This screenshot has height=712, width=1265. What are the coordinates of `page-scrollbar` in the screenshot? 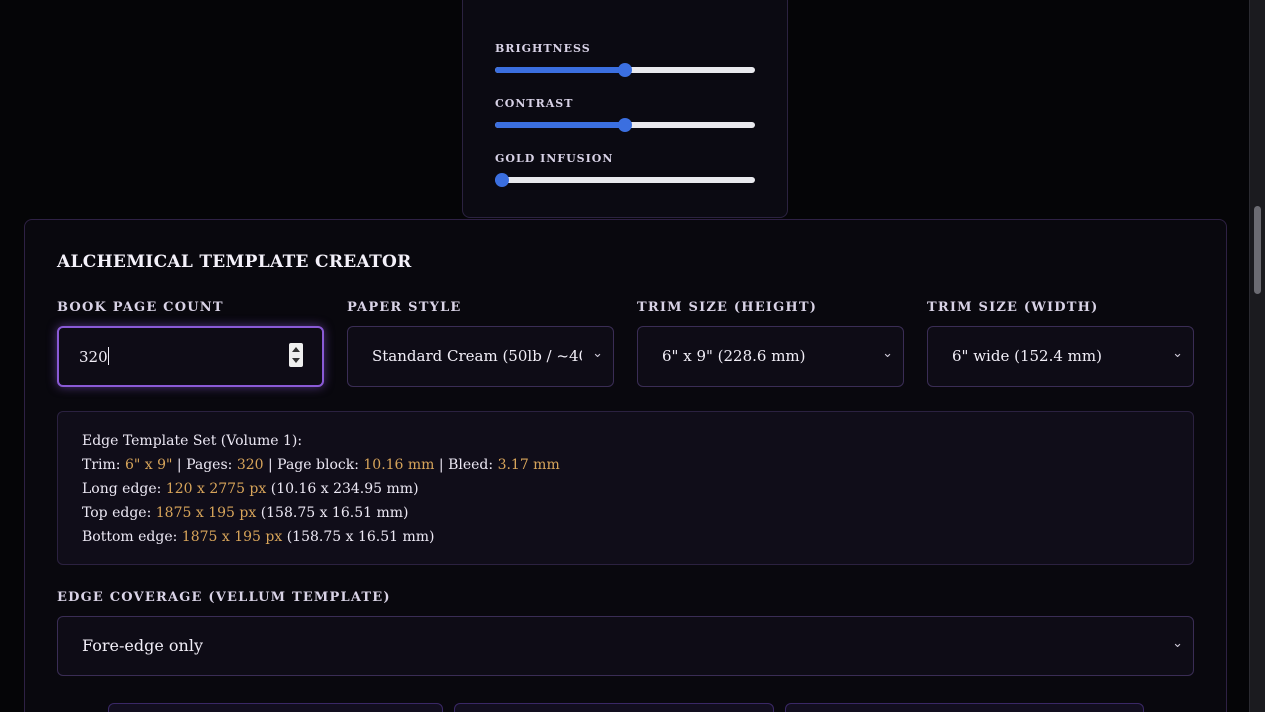 It's located at (1257, 356).